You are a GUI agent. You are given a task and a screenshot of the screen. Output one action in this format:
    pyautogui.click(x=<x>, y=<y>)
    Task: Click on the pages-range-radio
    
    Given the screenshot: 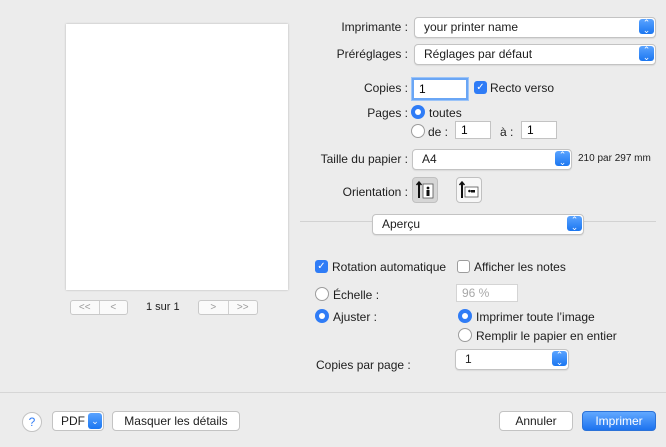 What is the action you would take?
    pyautogui.click(x=418, y=131)
    